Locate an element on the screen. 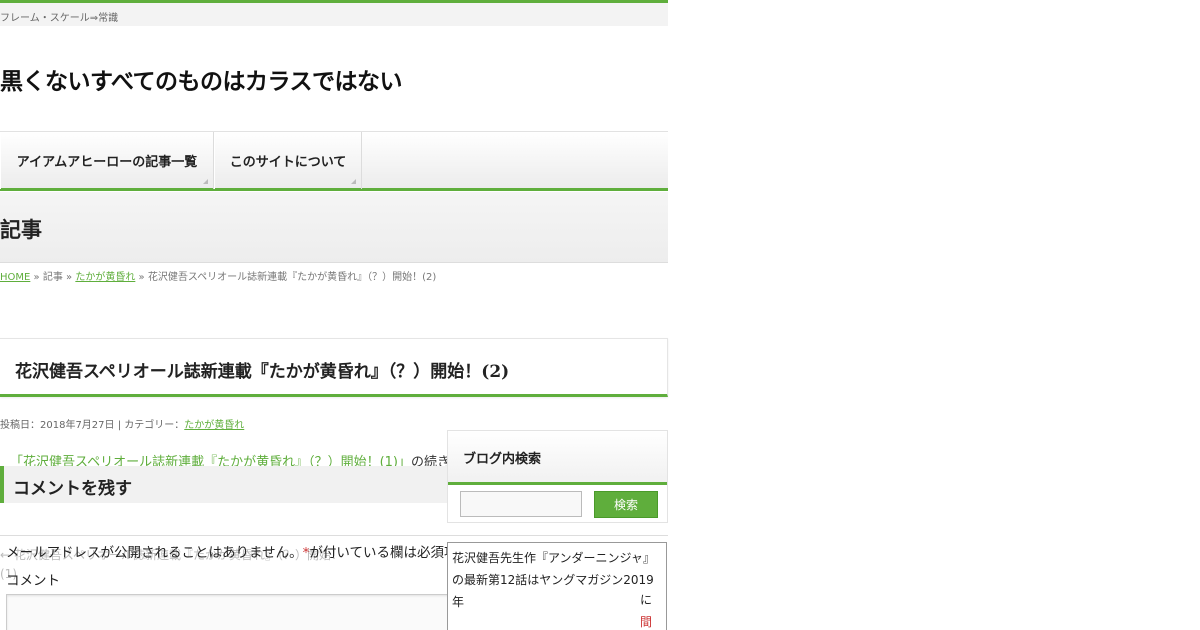 The image size is (1200, 630). comment-label: コメント is located at coordinates (33, 581).